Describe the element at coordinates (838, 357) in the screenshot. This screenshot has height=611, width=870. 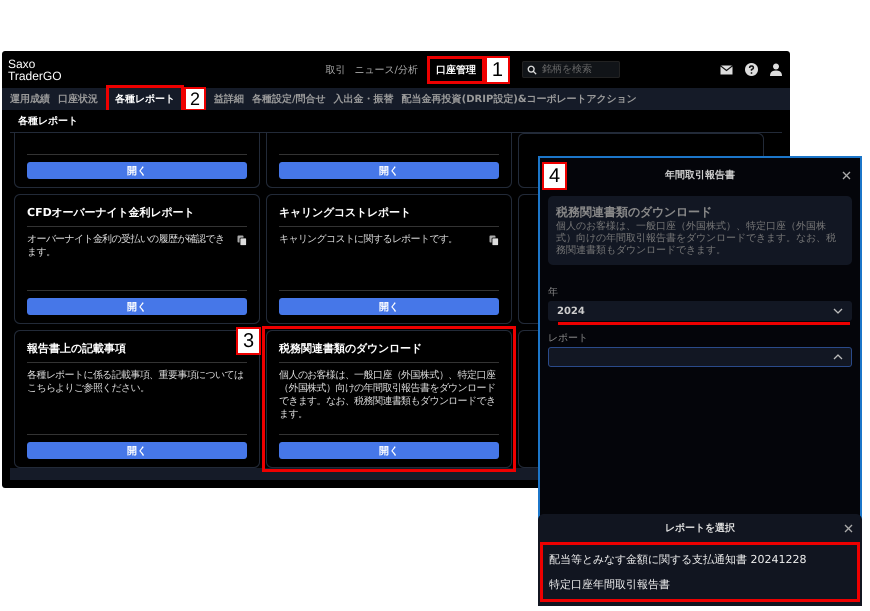
I see `chevron-up-icon` at that location.